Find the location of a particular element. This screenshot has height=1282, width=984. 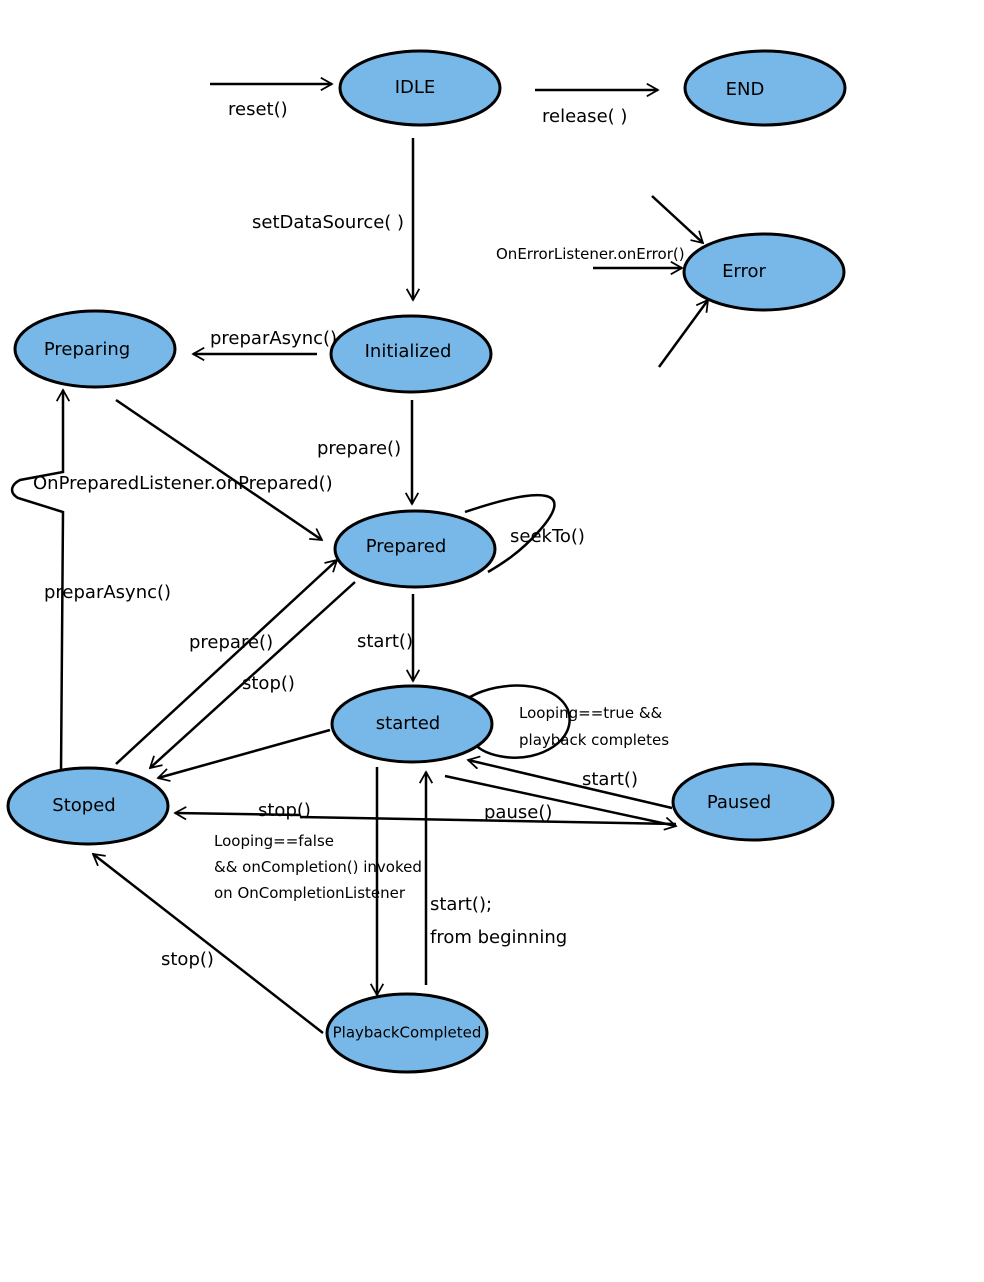

node-playback-completed: PlaybackCompleted is located at coordinates (407, 1033).